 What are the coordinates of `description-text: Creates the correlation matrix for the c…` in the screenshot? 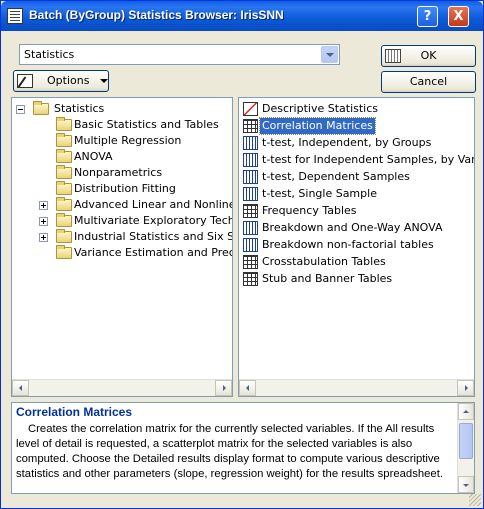 It's located at (229, 451).